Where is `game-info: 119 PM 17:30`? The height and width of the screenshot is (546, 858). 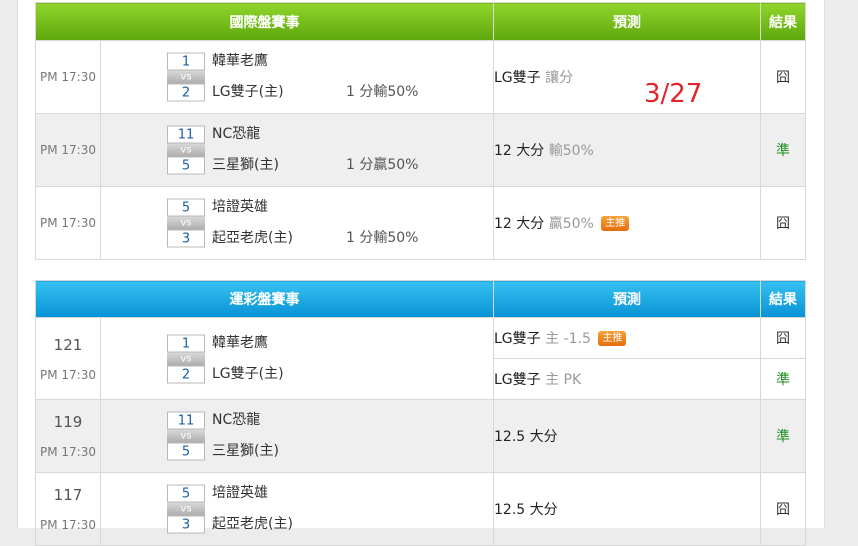
game-info: 119 PM 17:30 is located at coordinates (68, 436).